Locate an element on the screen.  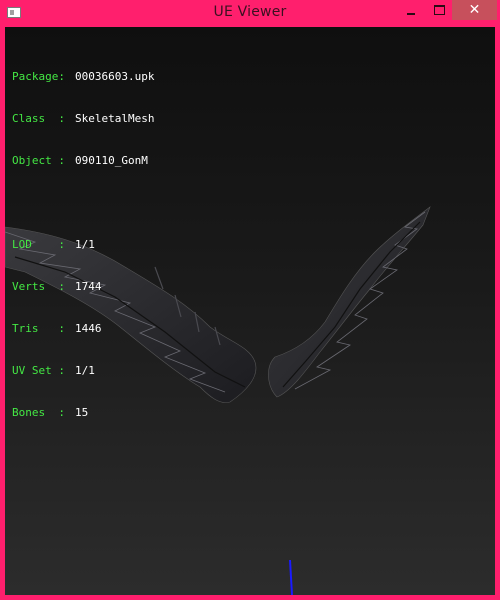
axis-line is located at coordinates (291, 577).